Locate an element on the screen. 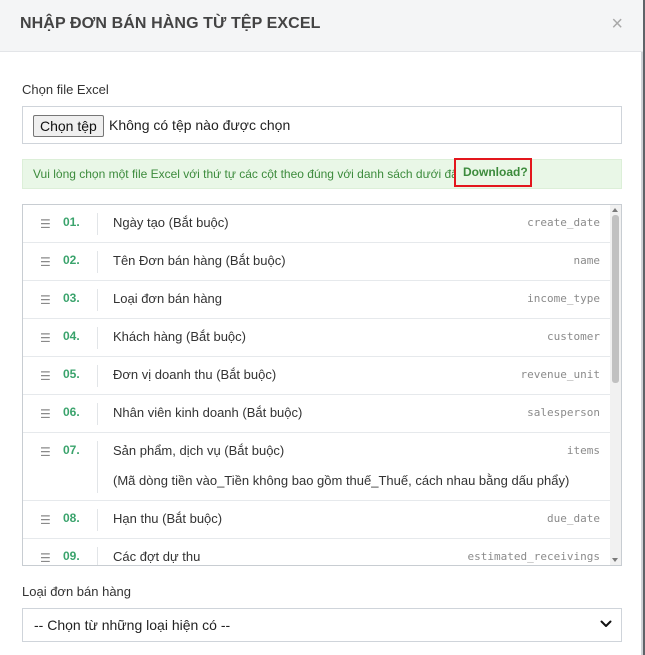  list-item: ☰ 04. Khách hàng (Bắt buộc) customer is located at coordinates (317, 338).